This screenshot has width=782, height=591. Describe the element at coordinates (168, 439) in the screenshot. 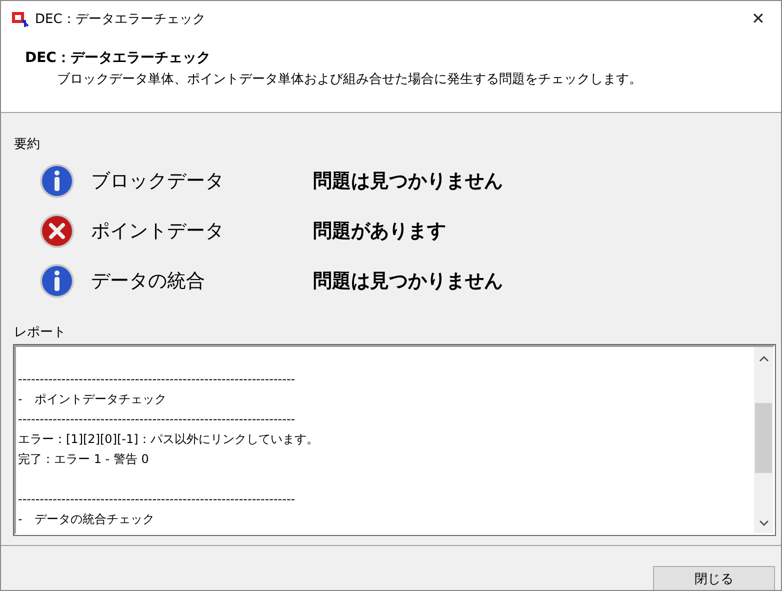

I see `report-line: エラー：[1][2][0][-1]：パス以外にリンクしています。` at that location.